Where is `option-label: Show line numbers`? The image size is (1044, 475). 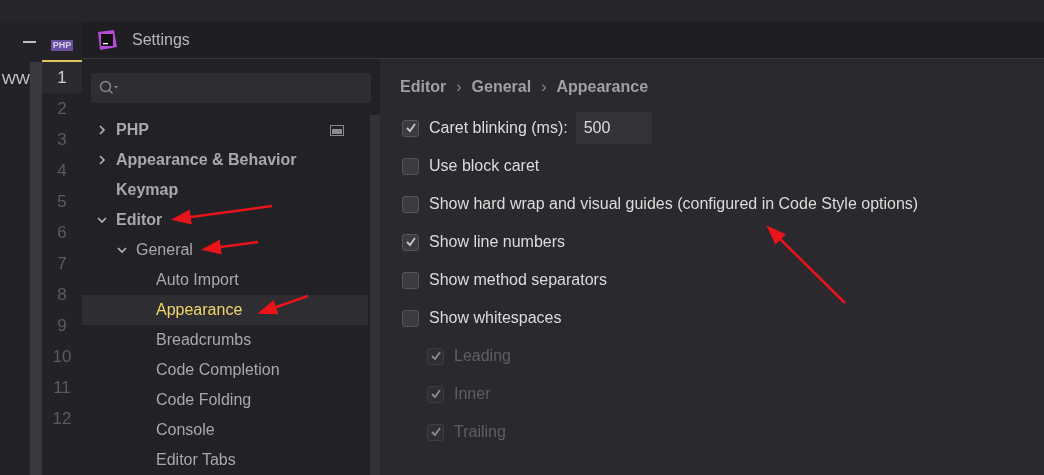 option-label: Show line numbers is located at coordinates (497, 242).